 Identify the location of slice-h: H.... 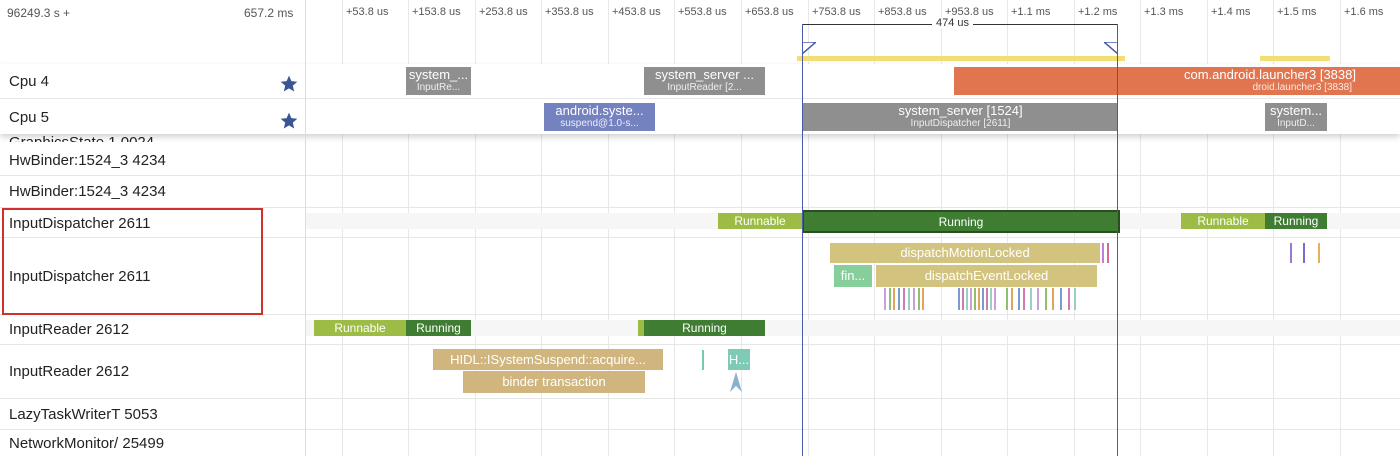
(739, 359).